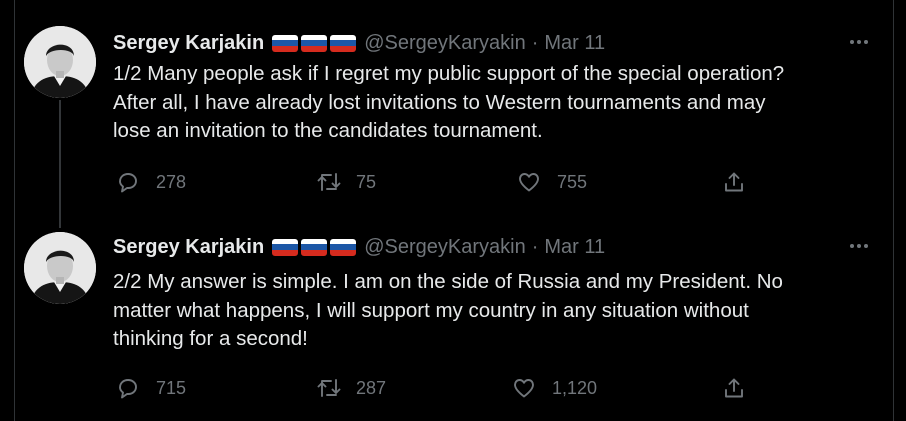 The height and width of the screenshot is (421, 906). I want to click on reply-count: 715, so click(171, 387).